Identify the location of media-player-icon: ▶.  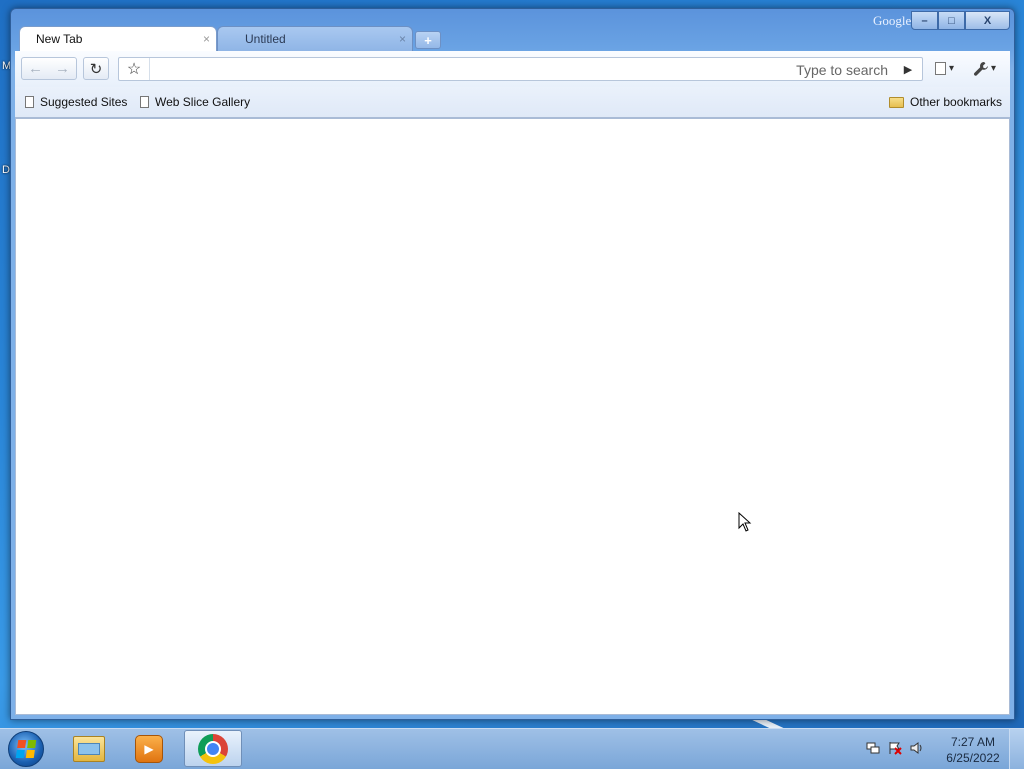
(149, 748).